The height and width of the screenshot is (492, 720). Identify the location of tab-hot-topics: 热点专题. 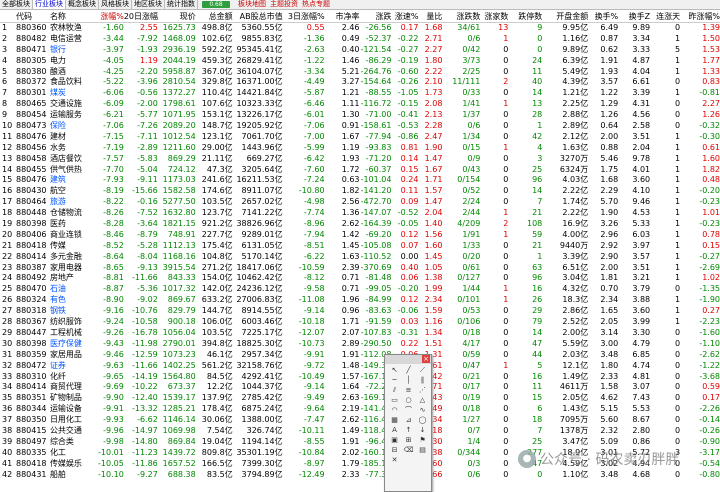
(316, 4).